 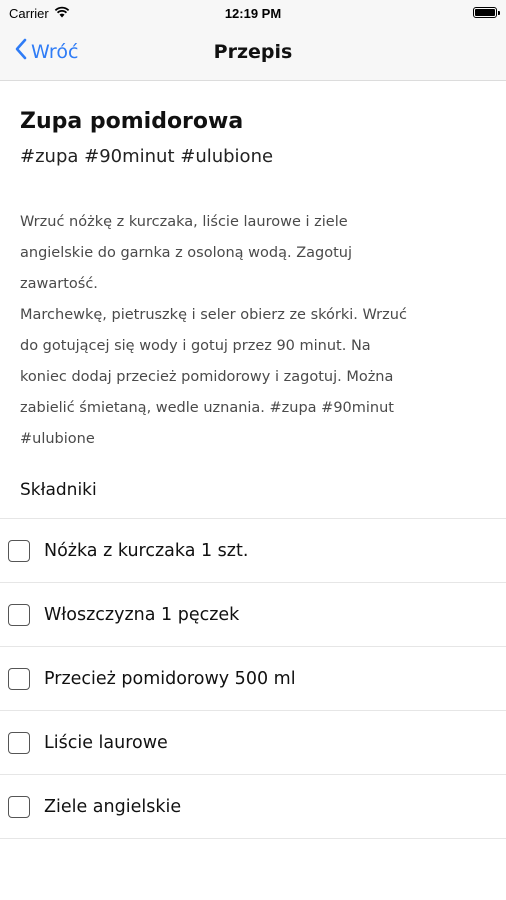 I want to click on ingredient-label: Liście laurowe, so click(x=106, y=742).